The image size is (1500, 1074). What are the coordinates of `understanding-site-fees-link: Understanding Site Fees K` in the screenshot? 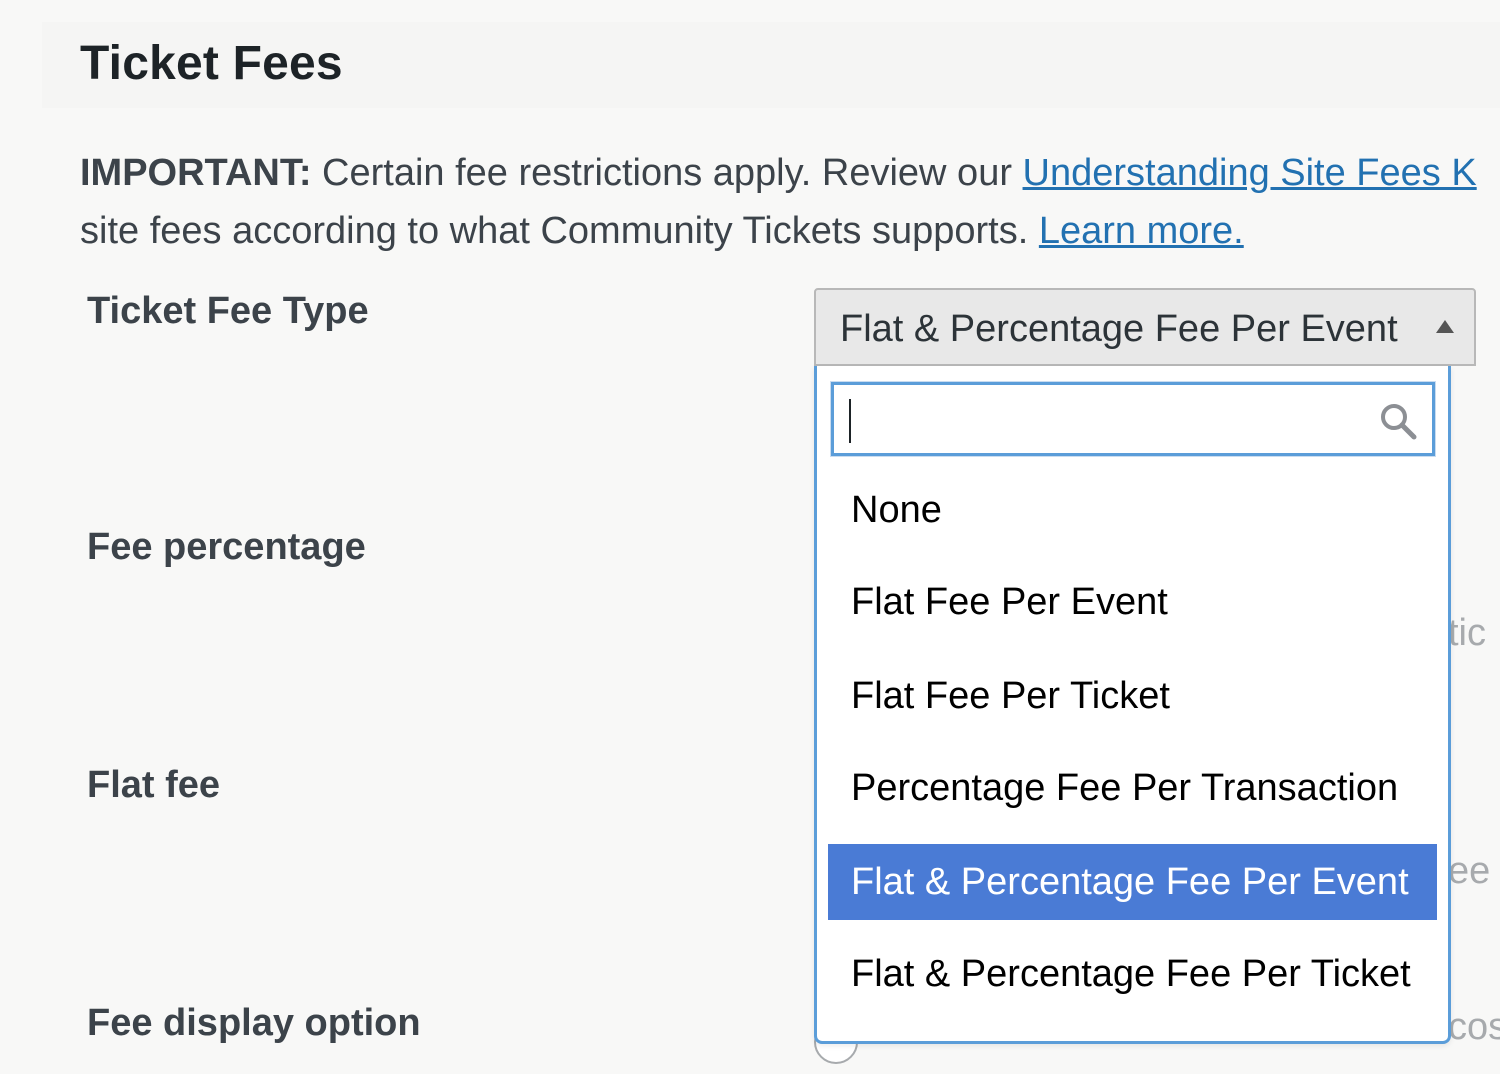 It's located at (1250, 173).